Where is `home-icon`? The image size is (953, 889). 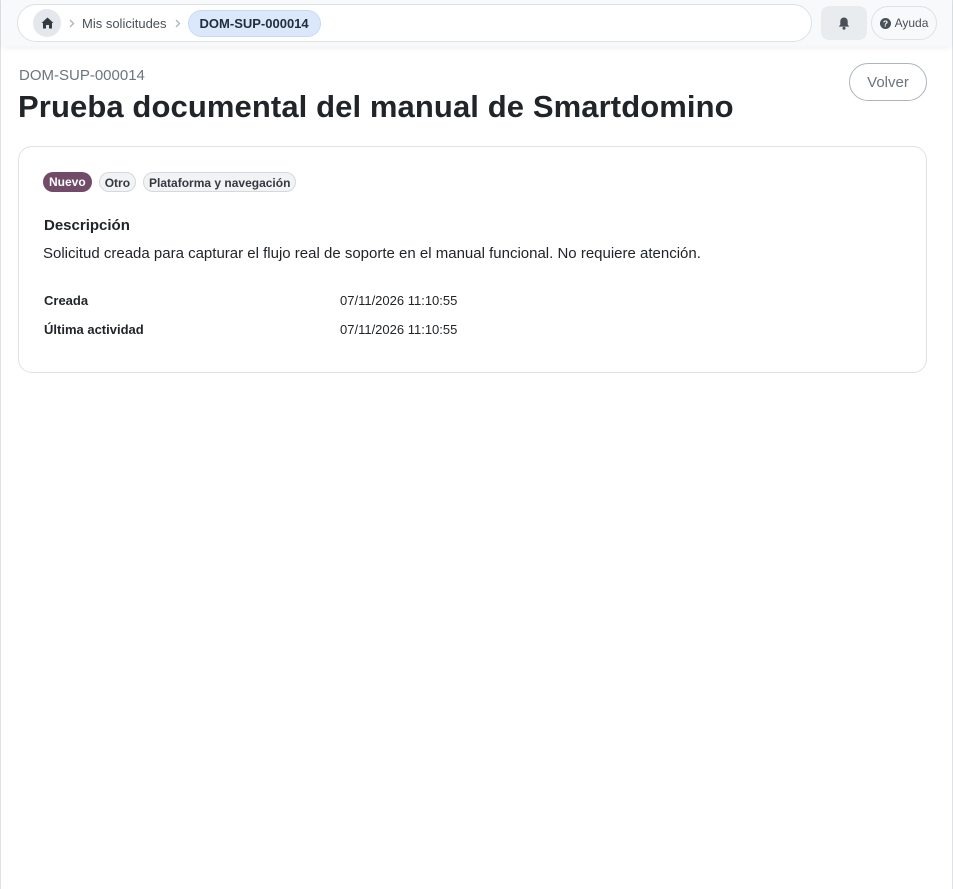
home-icon is located at coordinates (47, 23).